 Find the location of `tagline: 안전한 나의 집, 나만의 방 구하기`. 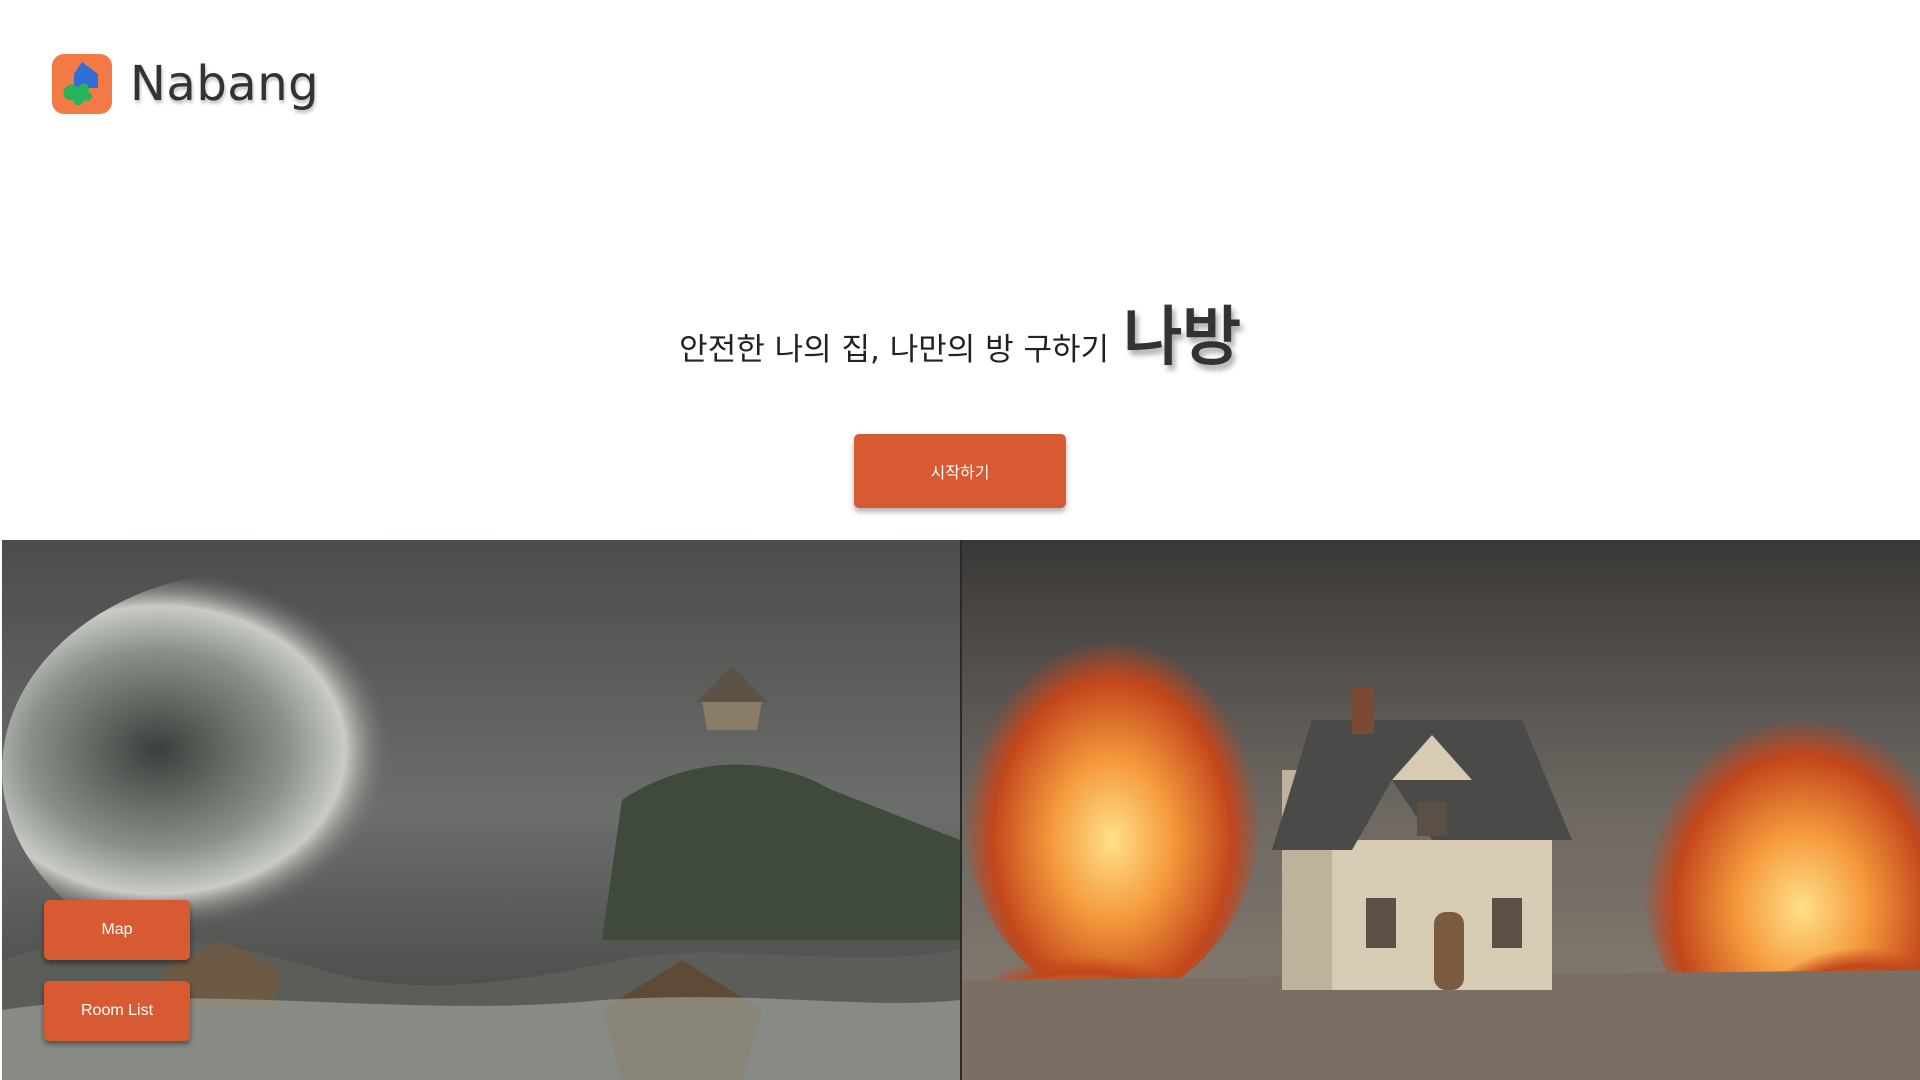

tagline: 안전한 나의 집, 나만의 방 구하기 is located at coordinates (894, 350).